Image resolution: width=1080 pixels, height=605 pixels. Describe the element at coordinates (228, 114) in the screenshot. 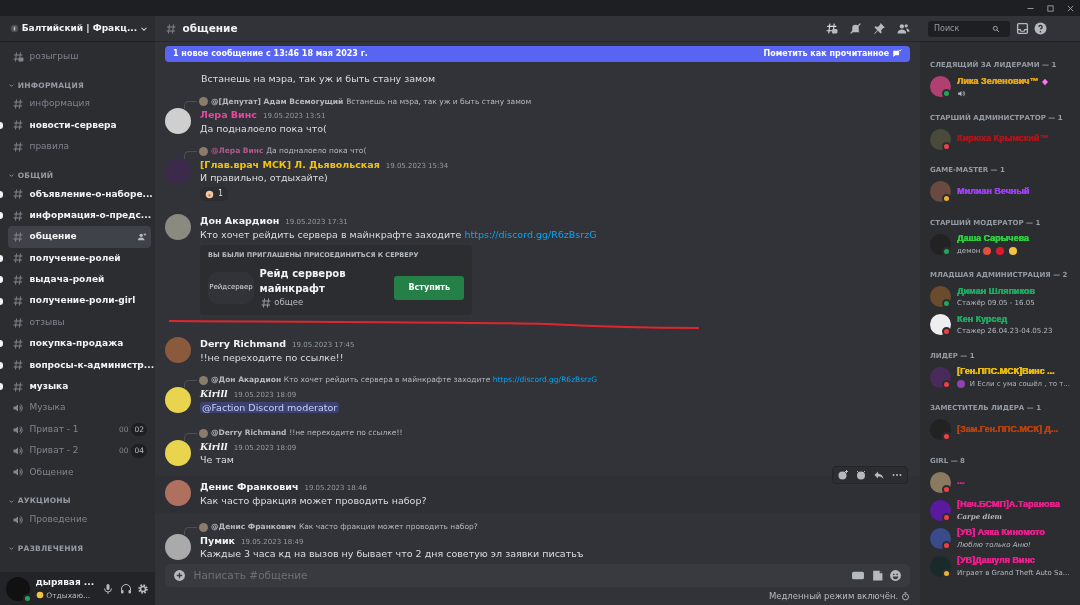

I see `author-name: Лера Винс` at that location.